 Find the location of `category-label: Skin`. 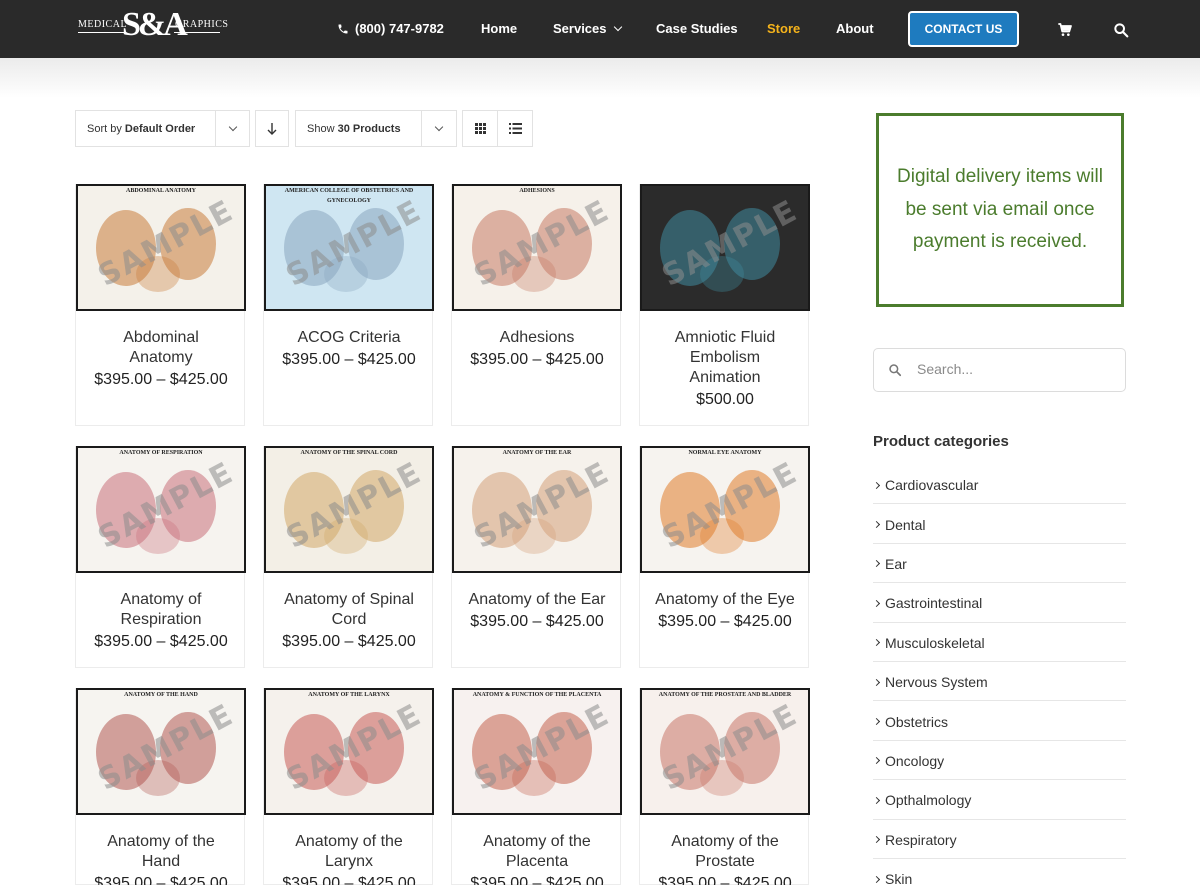

category-label: Skin is located at coordinates (899, 878).